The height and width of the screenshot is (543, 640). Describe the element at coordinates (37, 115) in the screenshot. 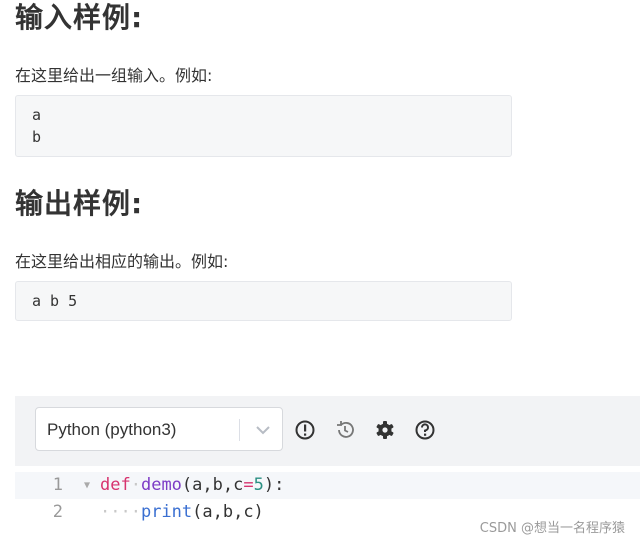

I see `input-sample-line: a` at that location.